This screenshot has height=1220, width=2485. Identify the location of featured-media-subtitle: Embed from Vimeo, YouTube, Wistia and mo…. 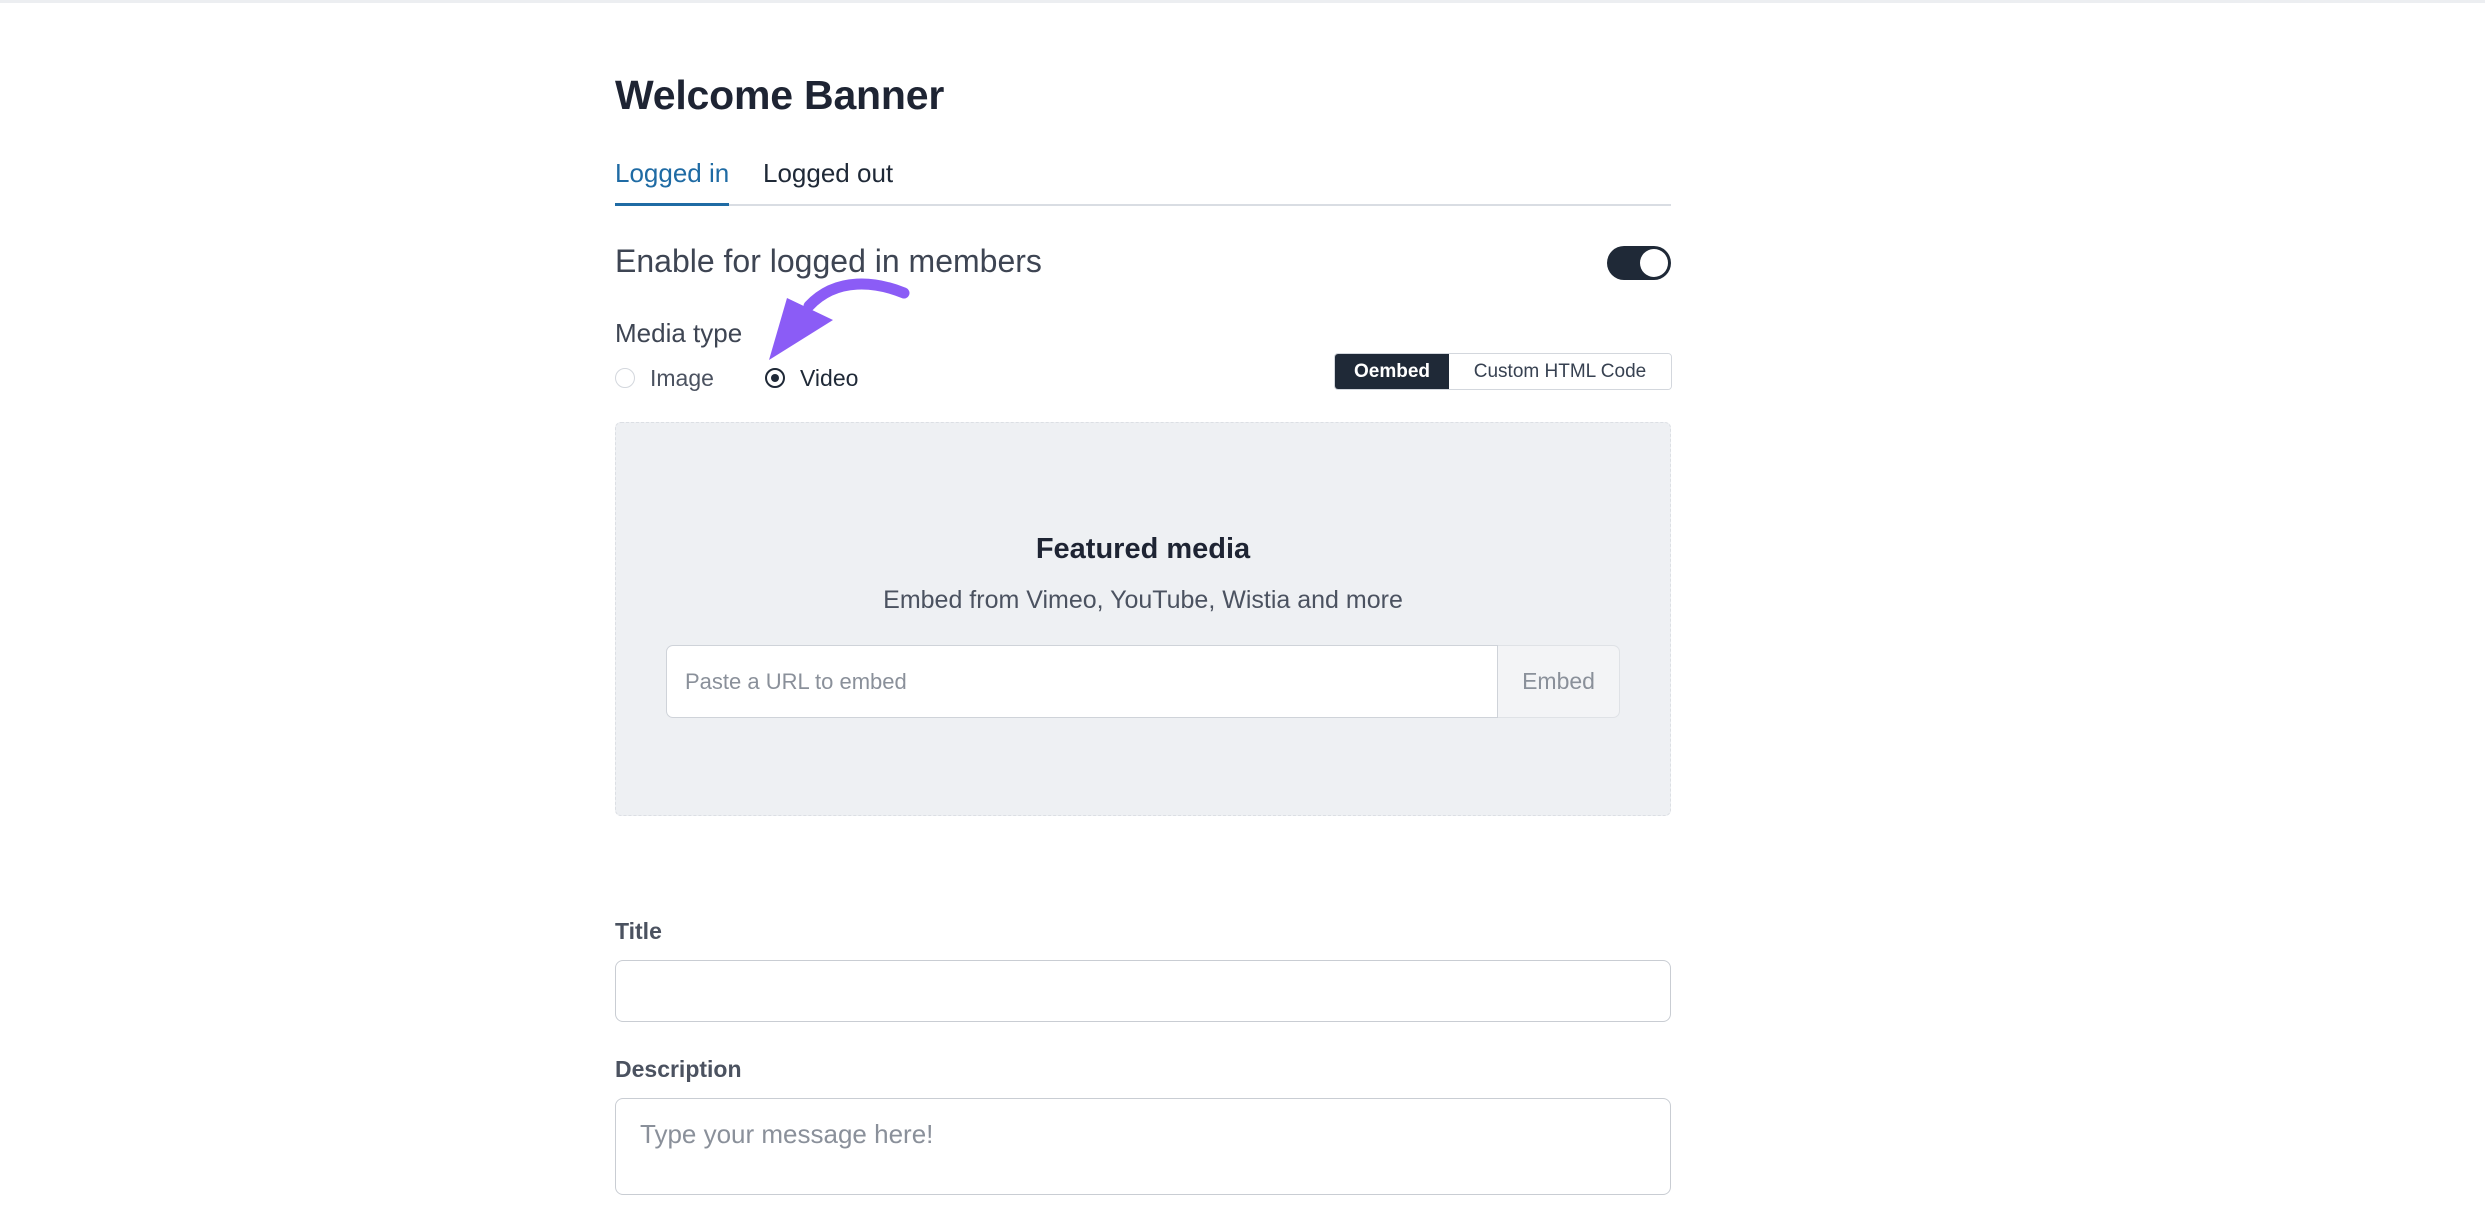
(1143, 600).